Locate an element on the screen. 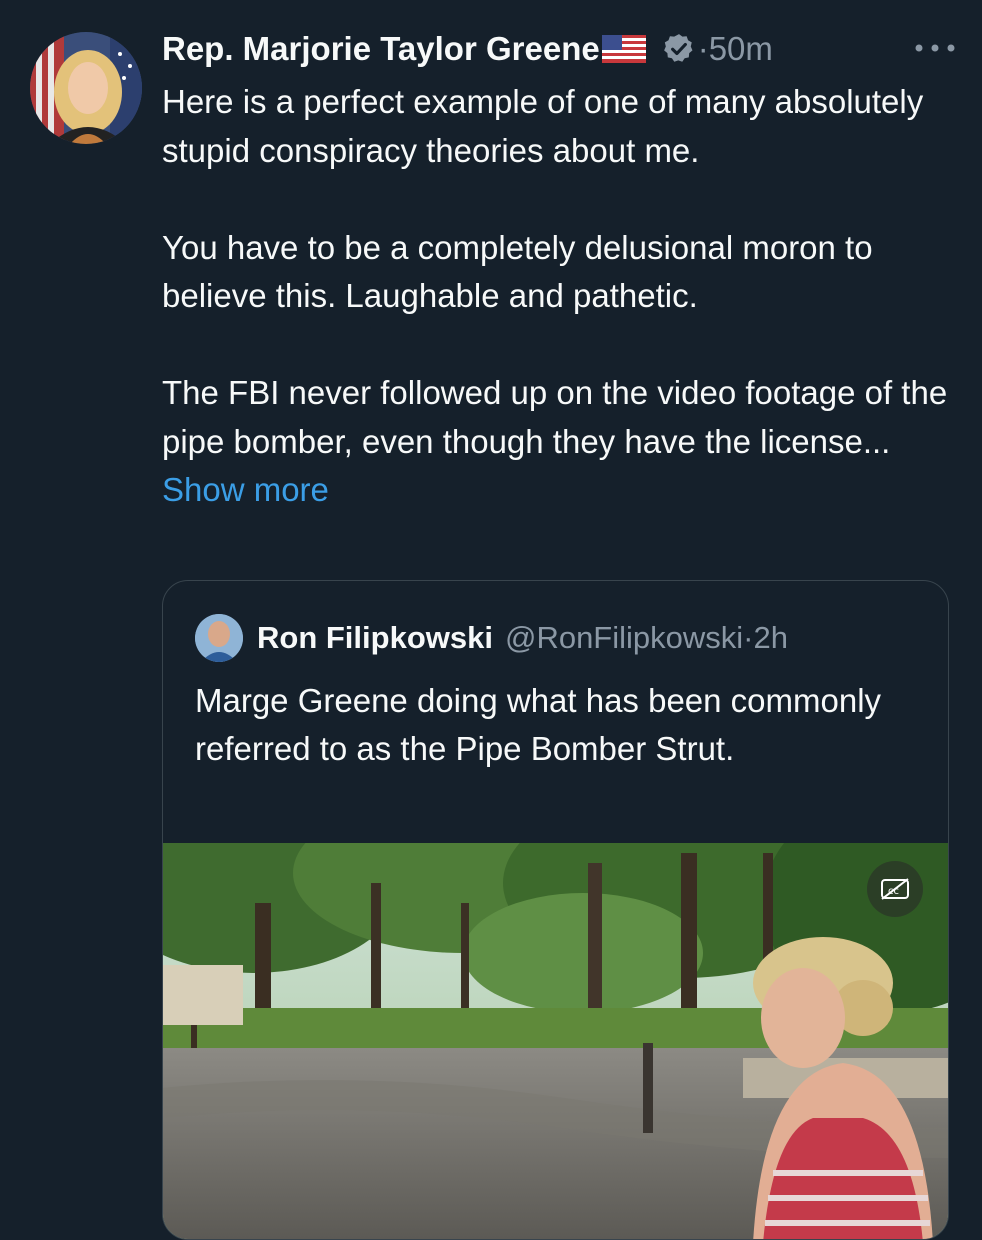 This screenshot has height=1240, width=982. quoted-tweet-timestamp: 2h is located at coordinates (771, 638).